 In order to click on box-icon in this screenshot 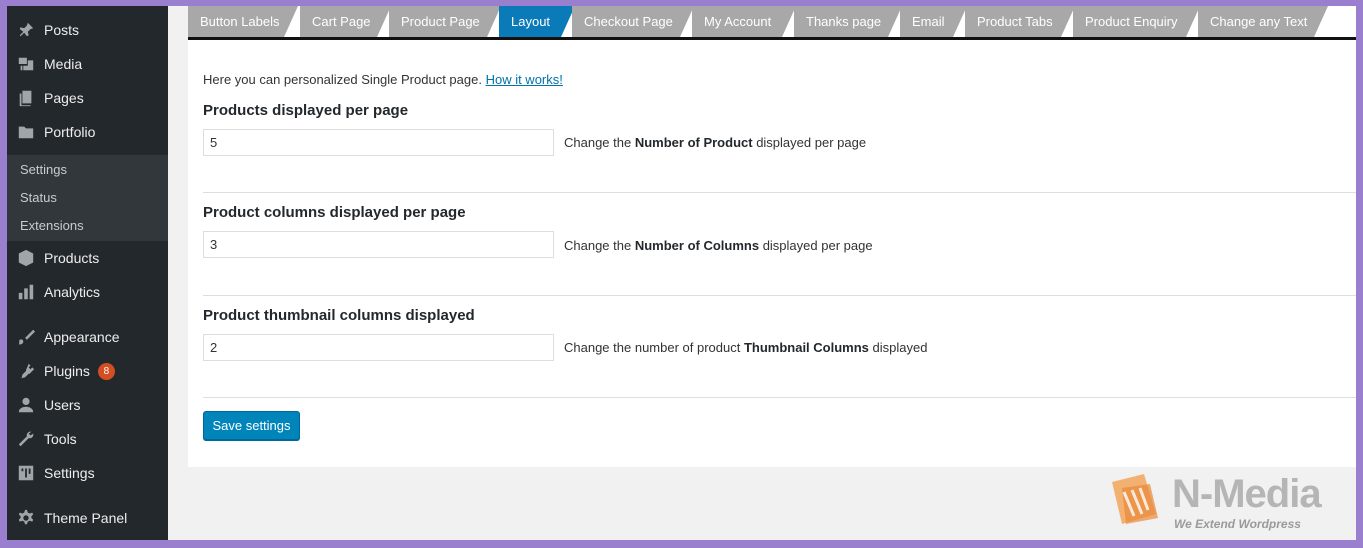, I will do `click(26, 258)`.